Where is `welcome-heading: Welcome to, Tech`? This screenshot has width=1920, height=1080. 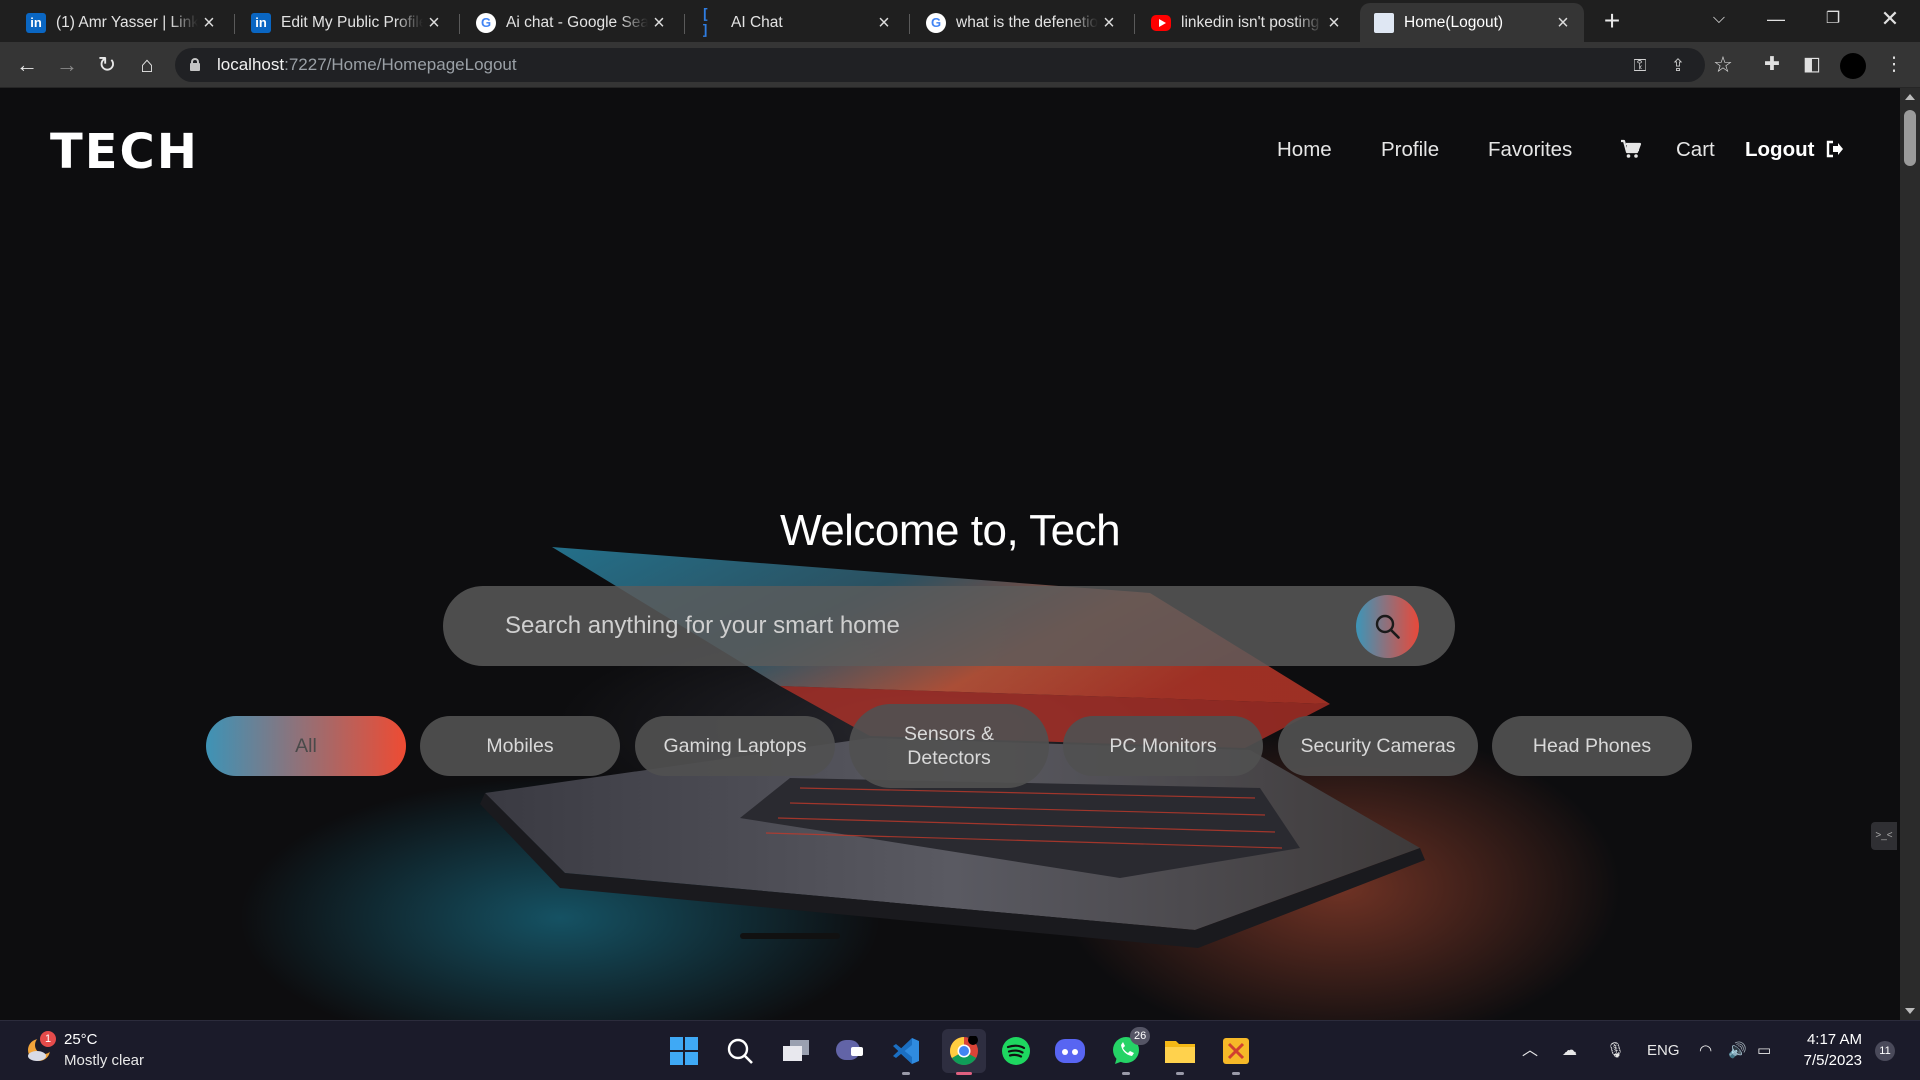 welcome-heading: Welcome to, Tech is located at coordinates (950, 530).